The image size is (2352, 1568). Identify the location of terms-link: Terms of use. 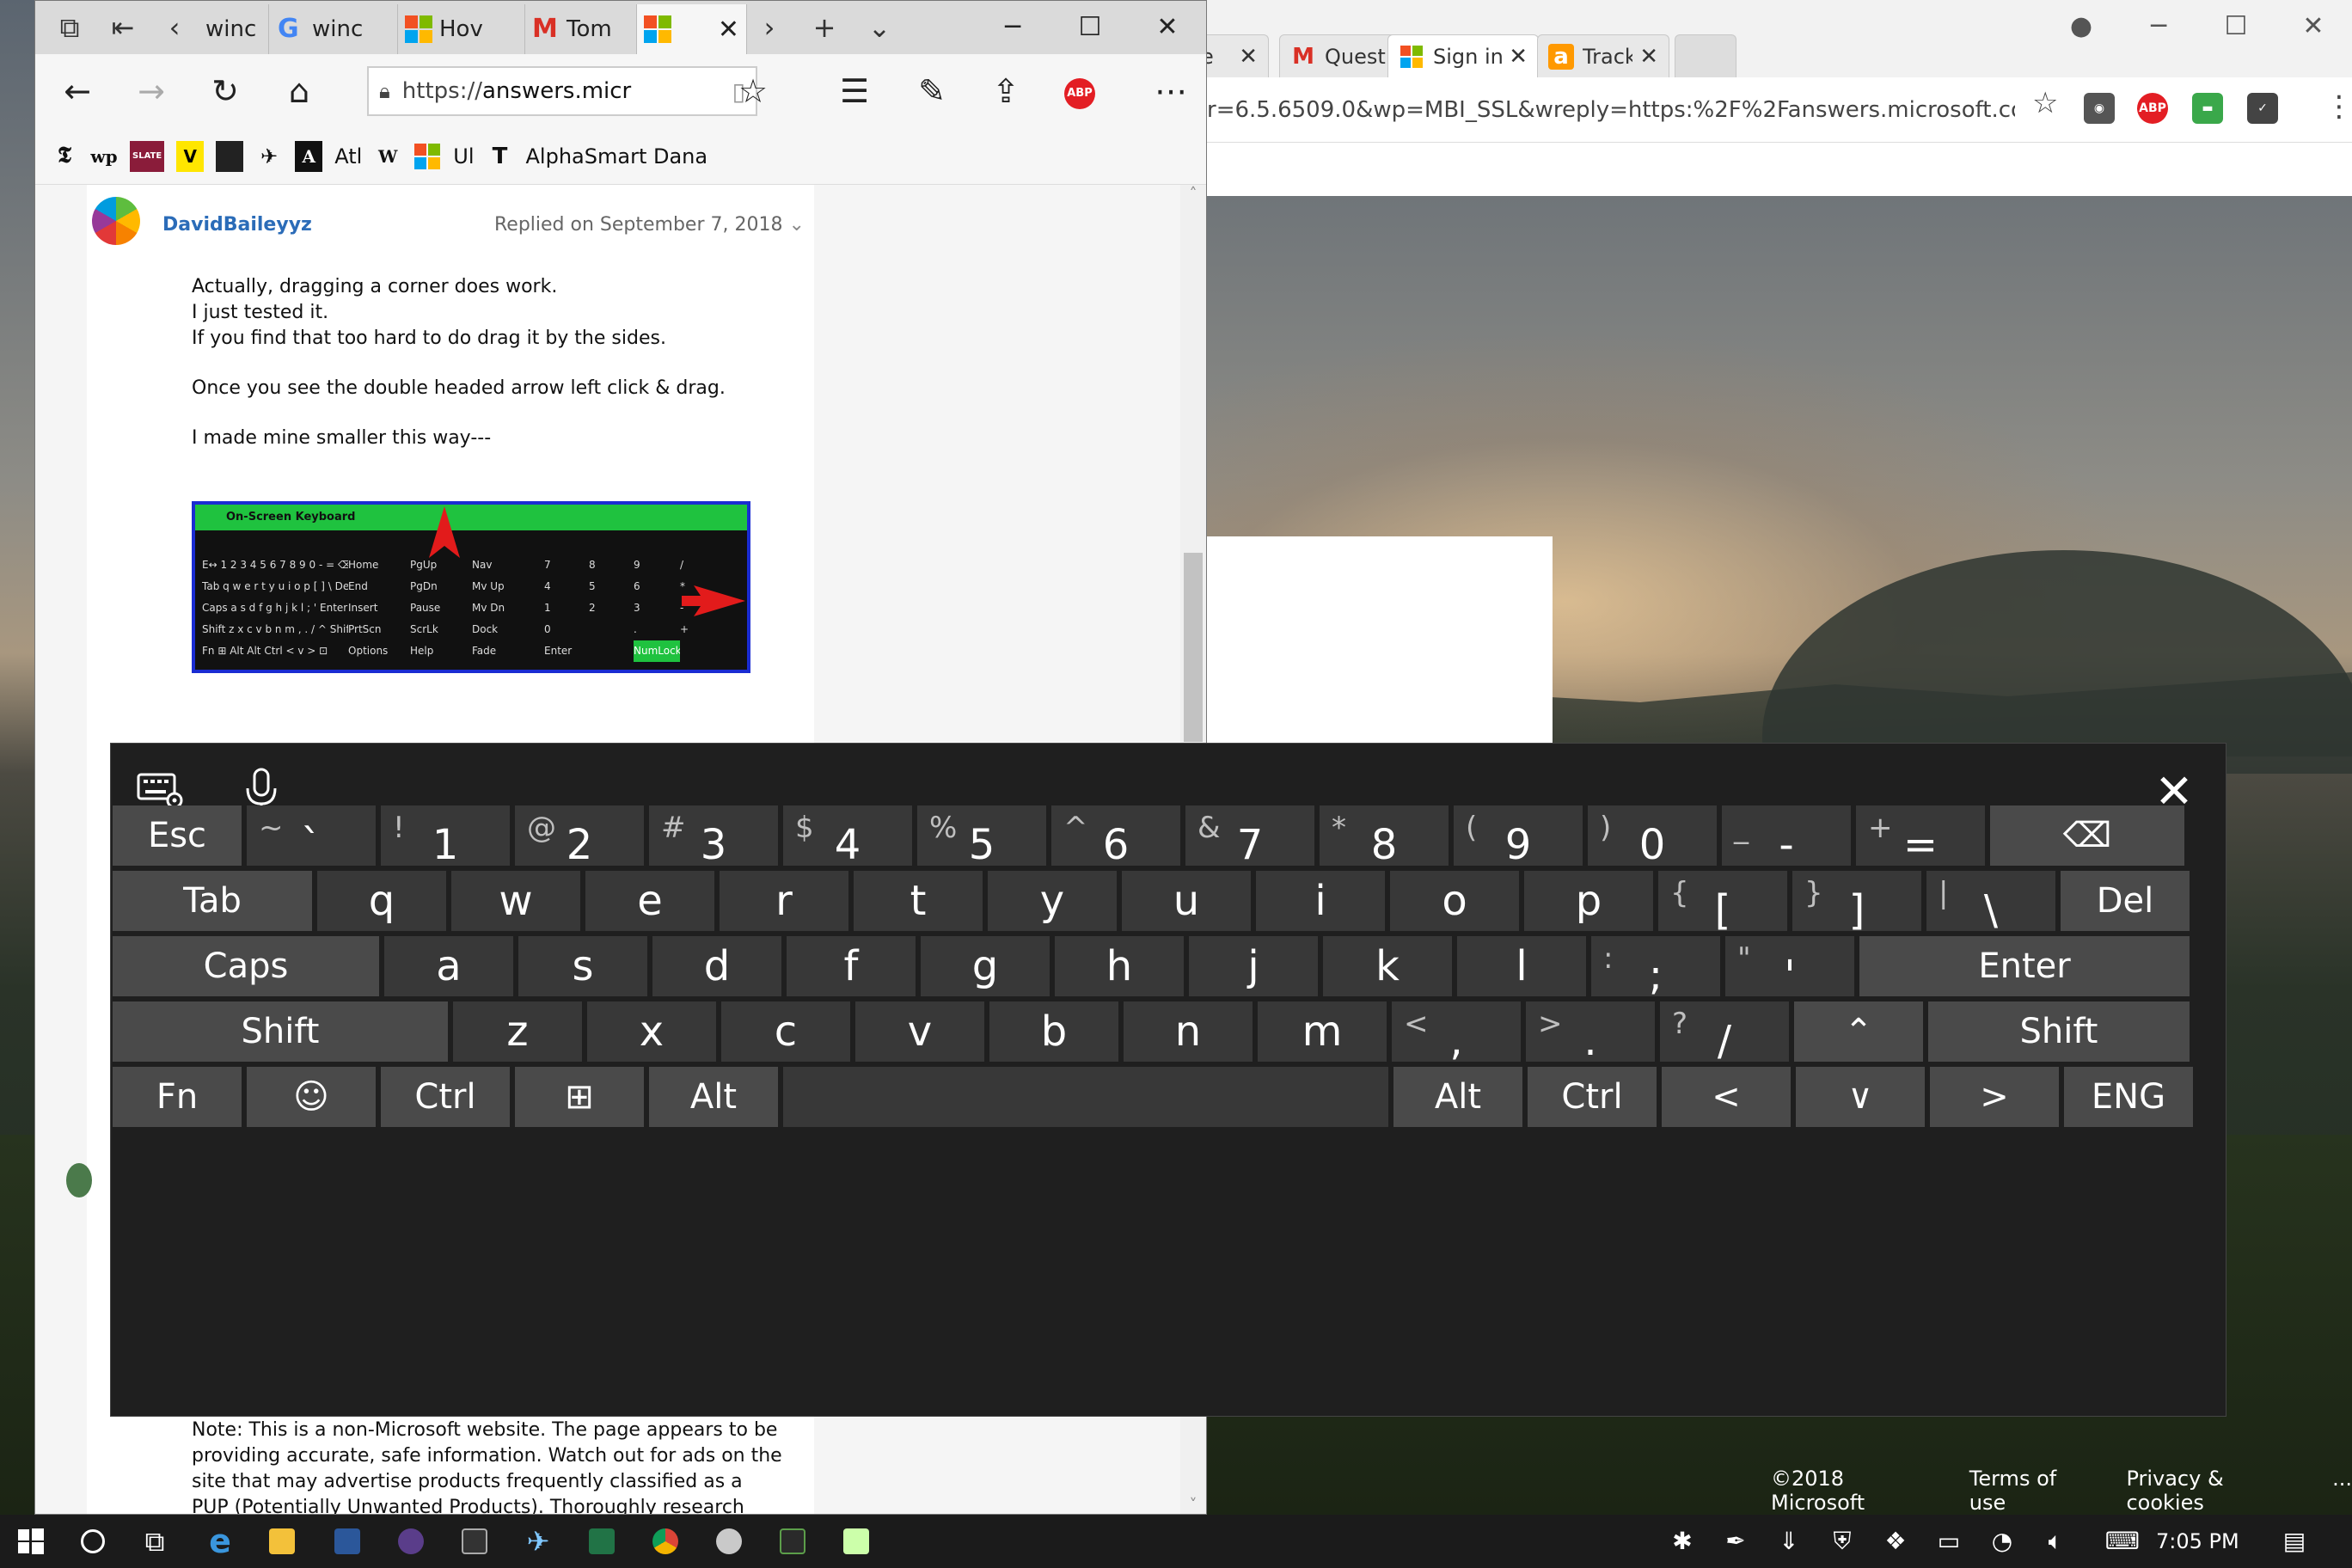
(2031, 1491).